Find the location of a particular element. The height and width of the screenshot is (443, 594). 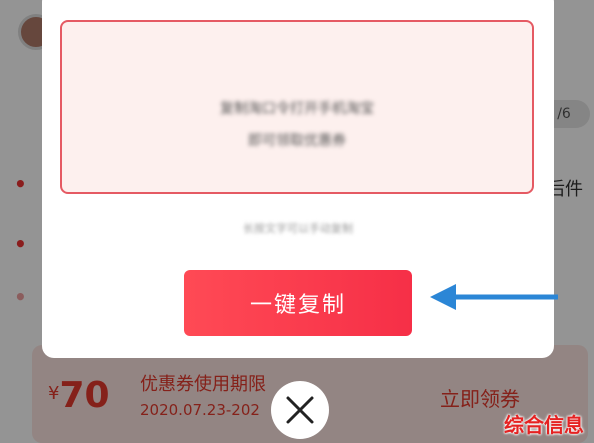

copy-hint-text: 长按文字可以手动复制 is located at coordinates (298, 228).